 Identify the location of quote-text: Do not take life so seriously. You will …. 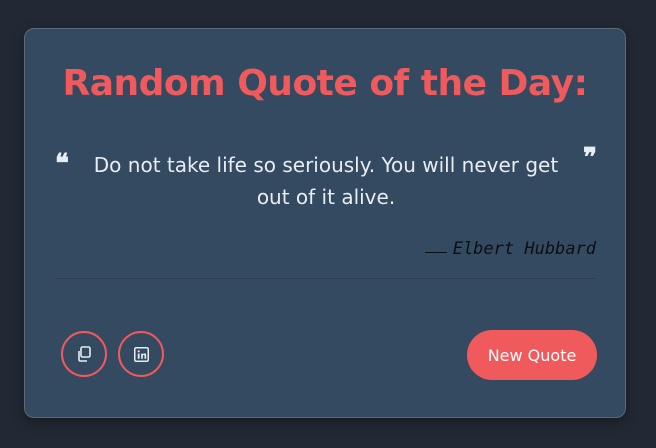
(326, 181).